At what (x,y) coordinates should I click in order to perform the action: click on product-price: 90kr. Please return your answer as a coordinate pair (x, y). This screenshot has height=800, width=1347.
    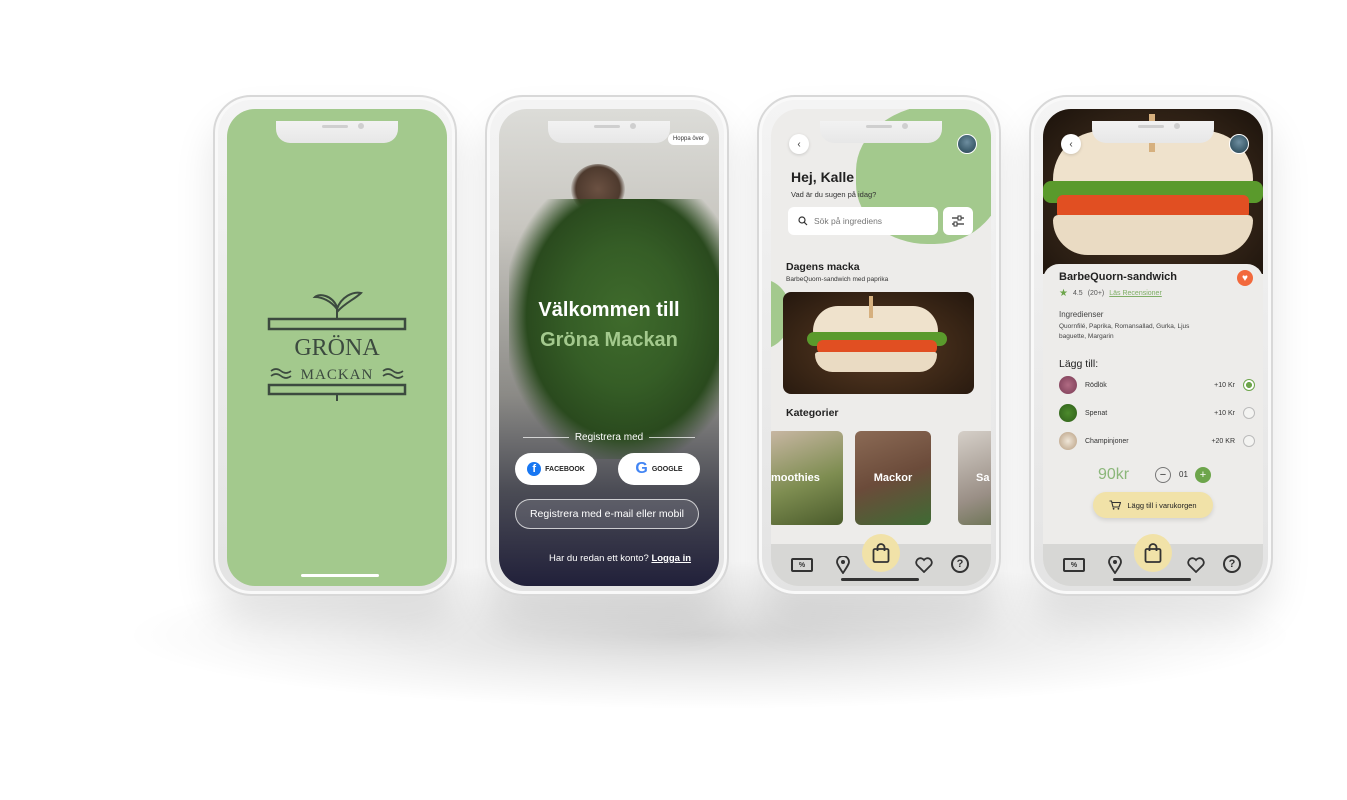
    Looking at the image, I should click on (1114, 474).